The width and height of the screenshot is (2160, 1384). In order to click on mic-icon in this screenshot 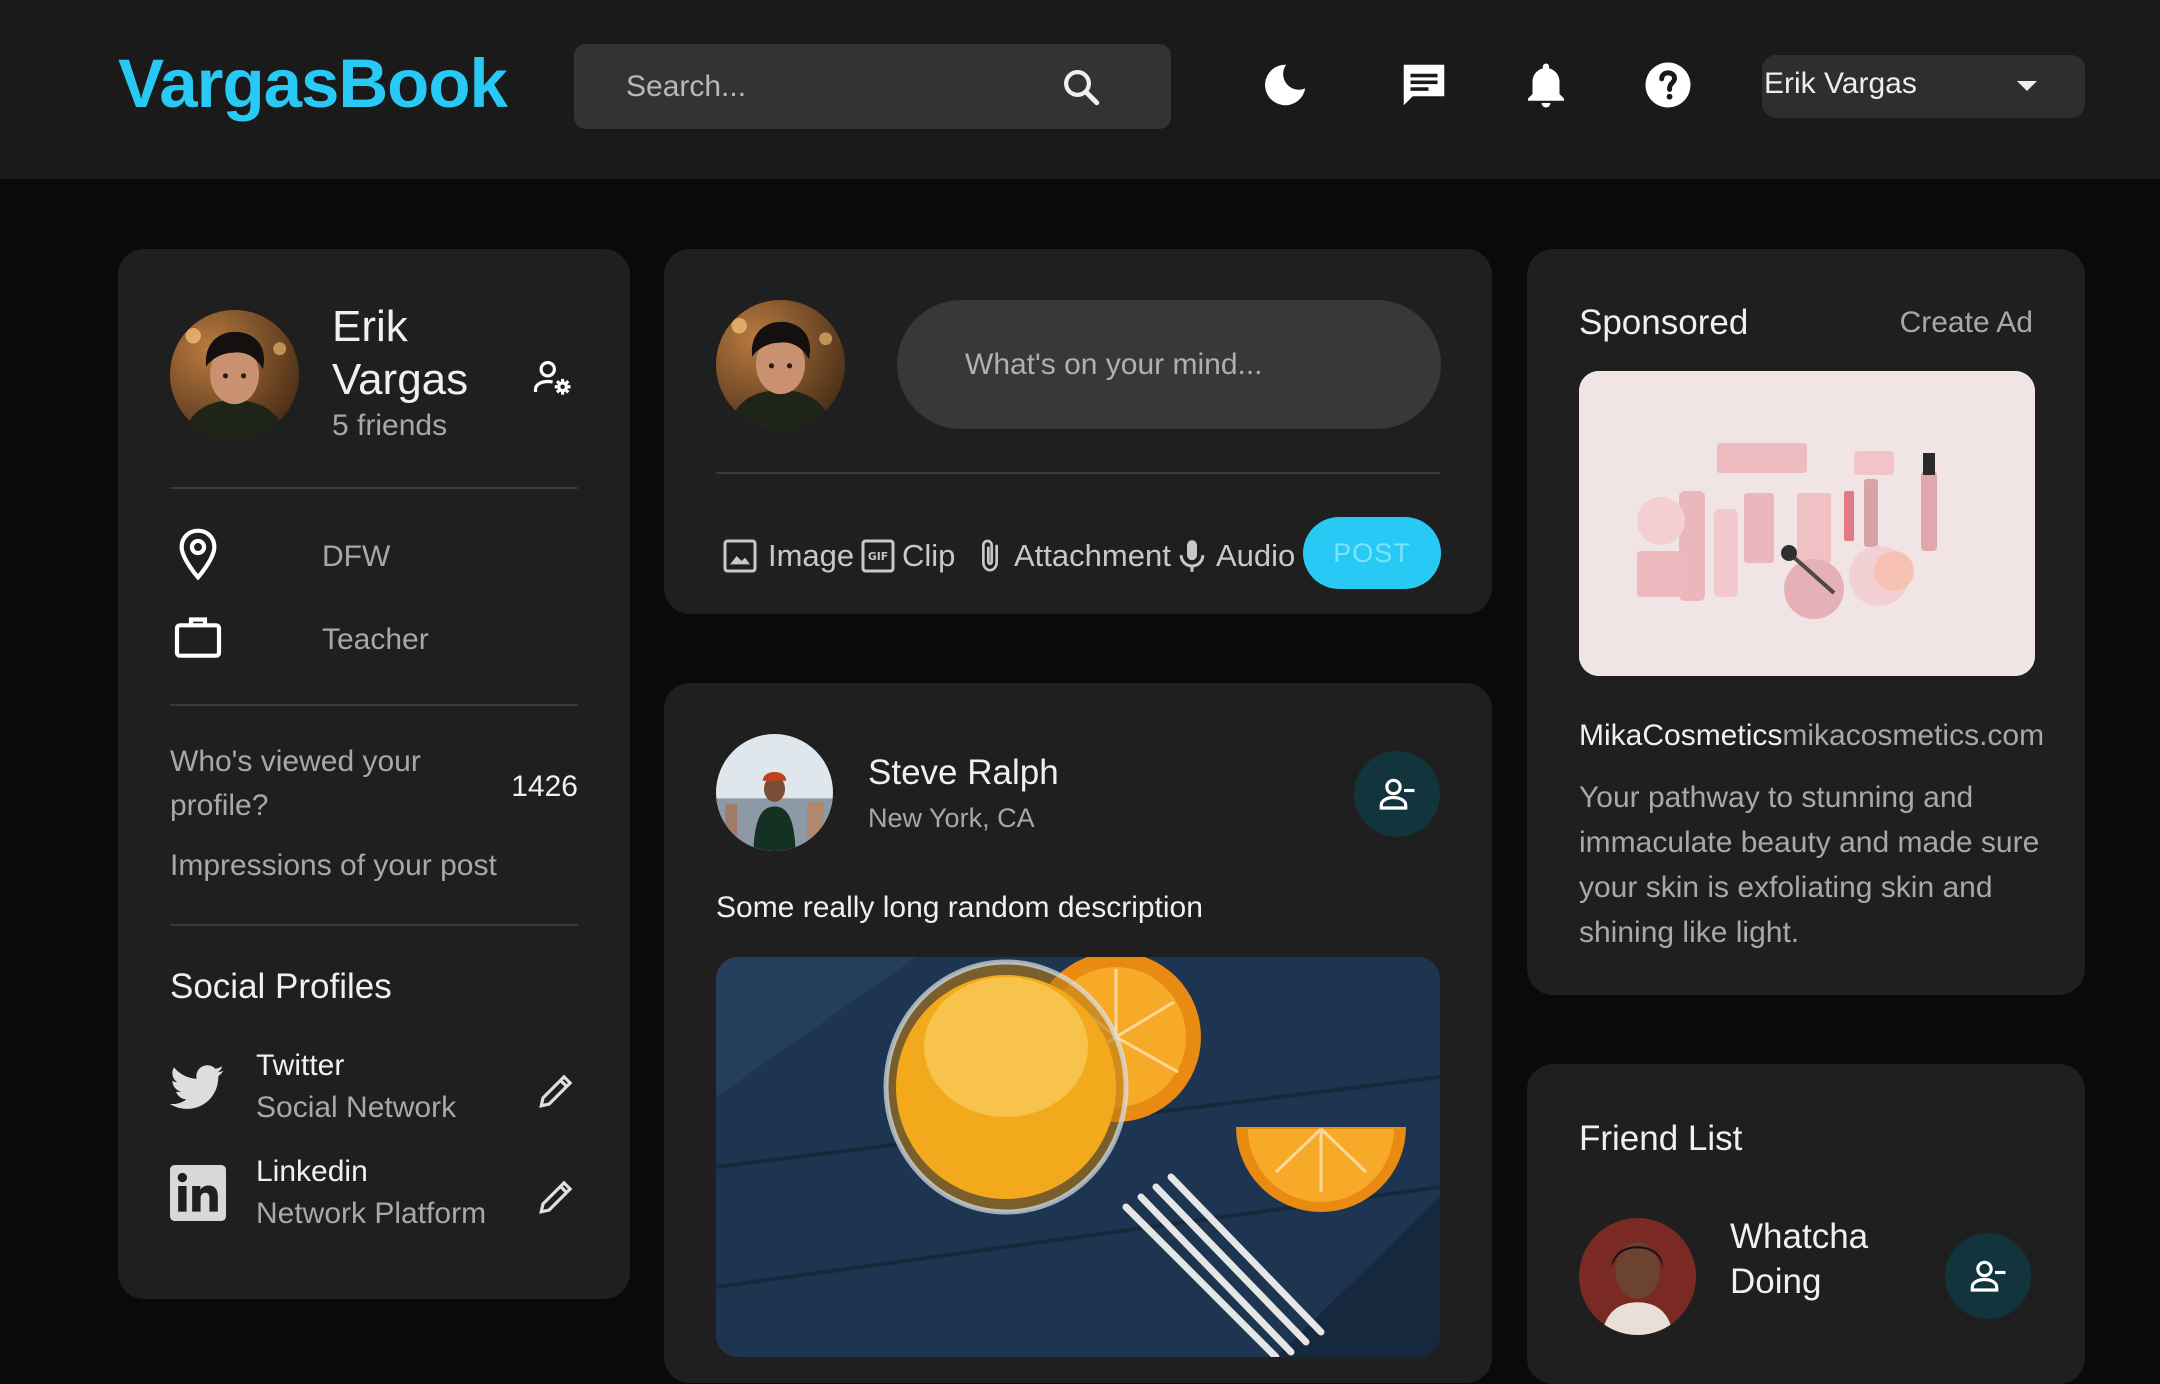, I will do `click(1192, 556)`.